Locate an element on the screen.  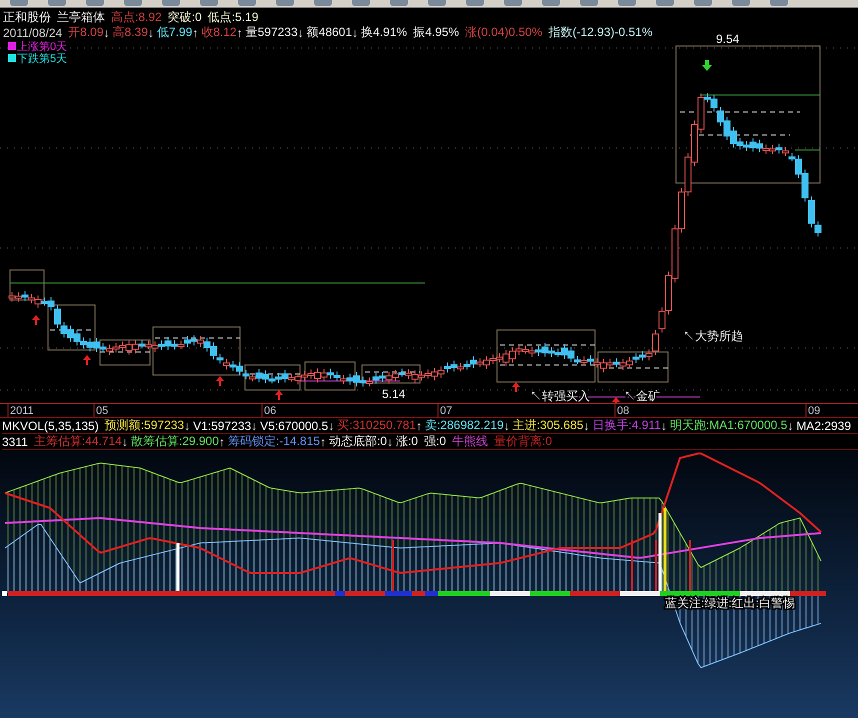
chart-annotation: ↖大势所趋 is located at coordinates (713, 336).